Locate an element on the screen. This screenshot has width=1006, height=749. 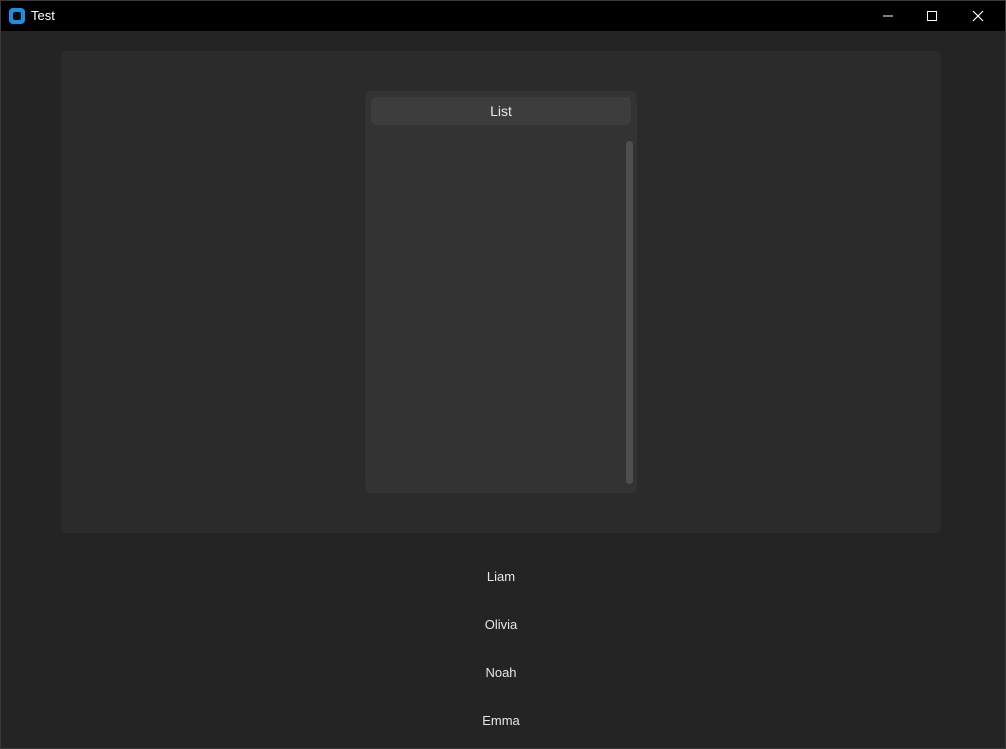
minimize-icon is located at coordinates (888, 16).